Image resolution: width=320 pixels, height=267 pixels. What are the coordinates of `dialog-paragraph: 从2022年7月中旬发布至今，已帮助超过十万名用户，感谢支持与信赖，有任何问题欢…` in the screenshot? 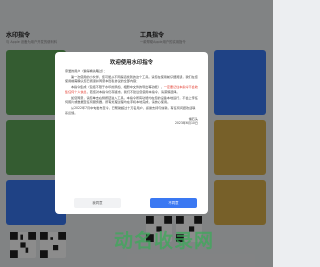 It's located at (130, 110).